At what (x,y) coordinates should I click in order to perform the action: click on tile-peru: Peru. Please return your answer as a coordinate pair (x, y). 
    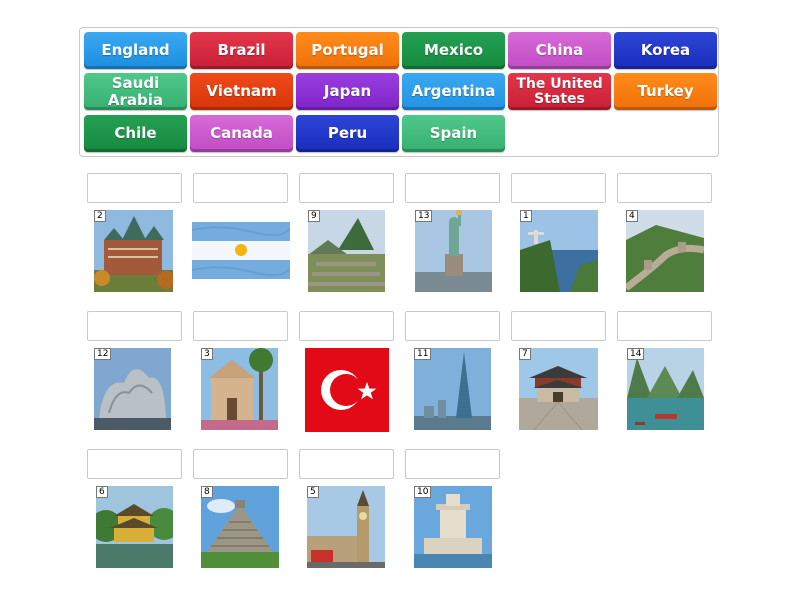
    Looking at the image, I should click on (347, 133).